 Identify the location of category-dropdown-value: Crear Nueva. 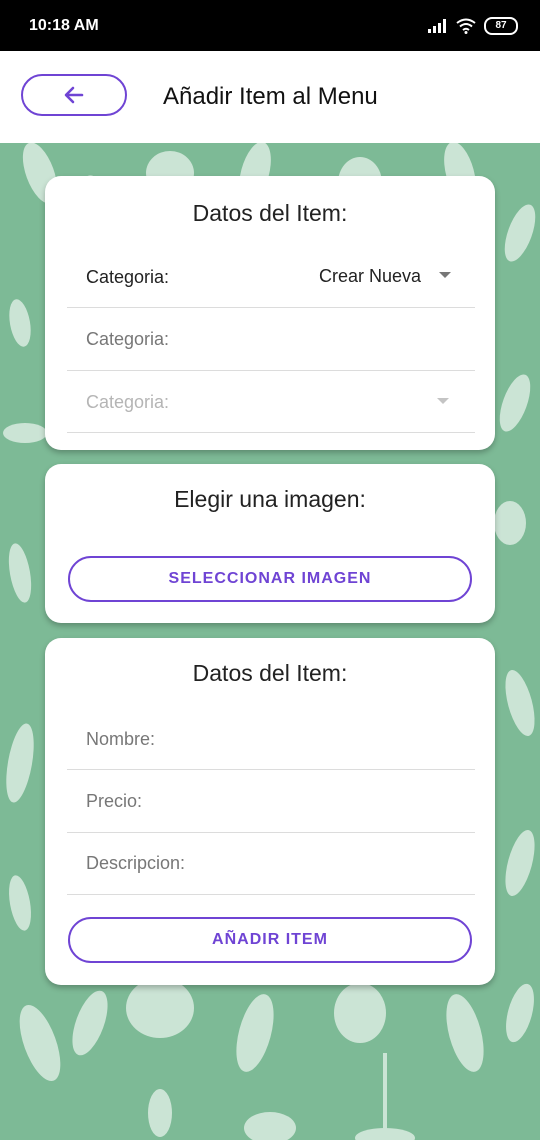
(370, 276).